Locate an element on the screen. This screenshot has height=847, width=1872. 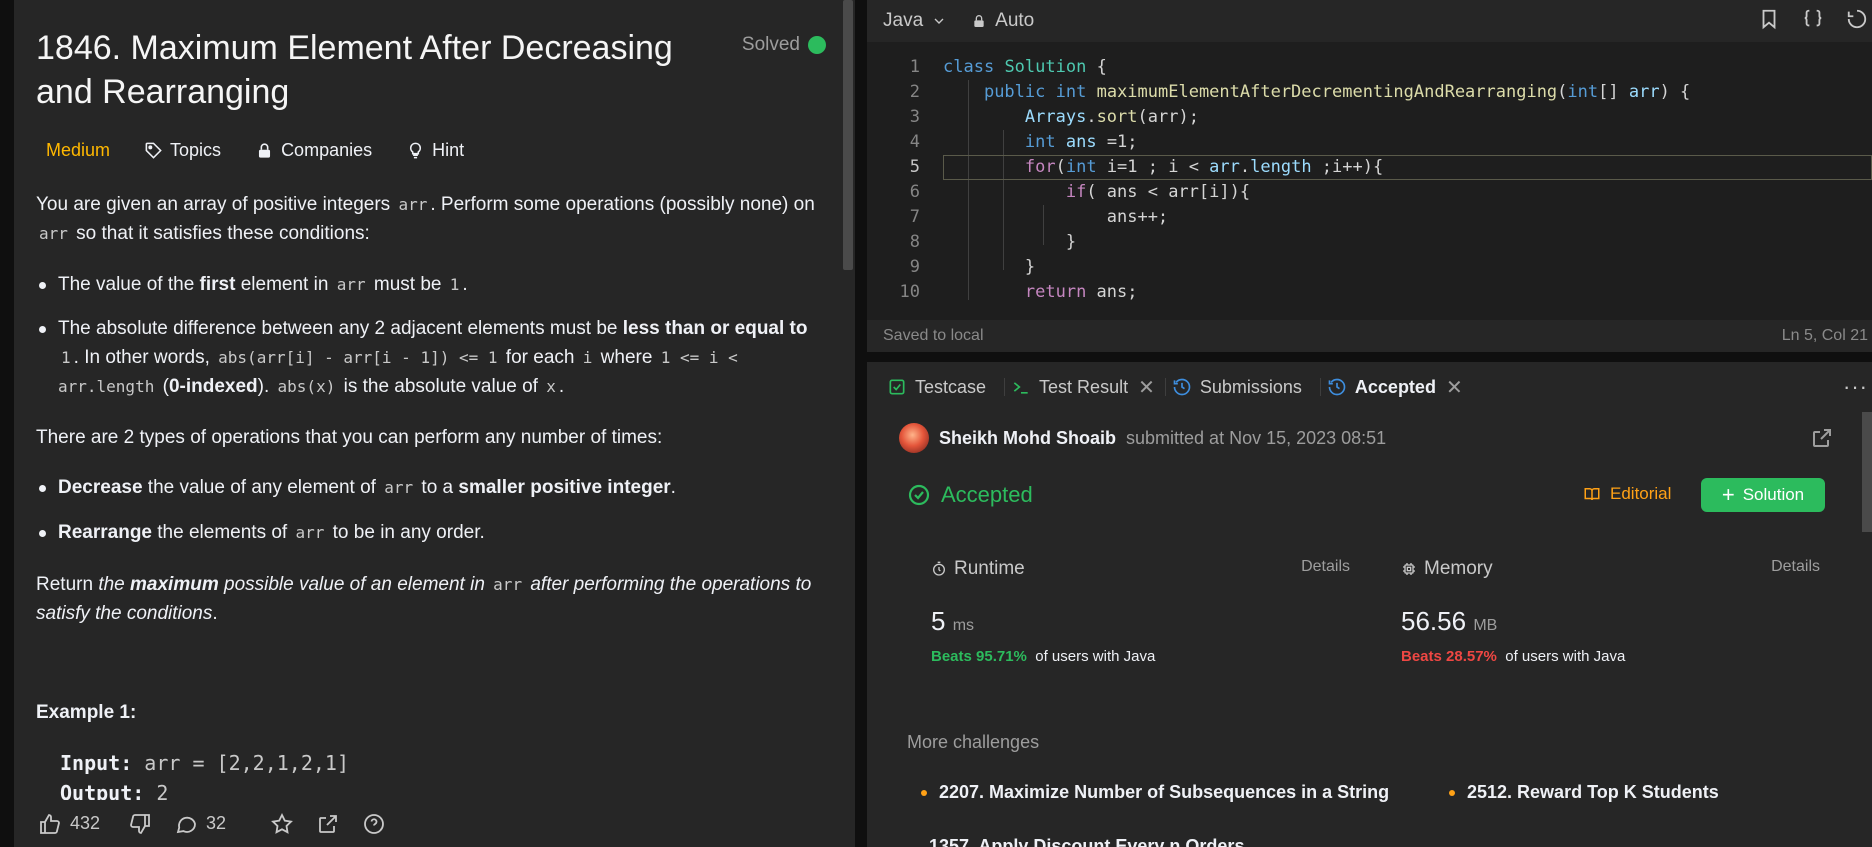
solution-label: Solution is located at coordinates (1773, 494).